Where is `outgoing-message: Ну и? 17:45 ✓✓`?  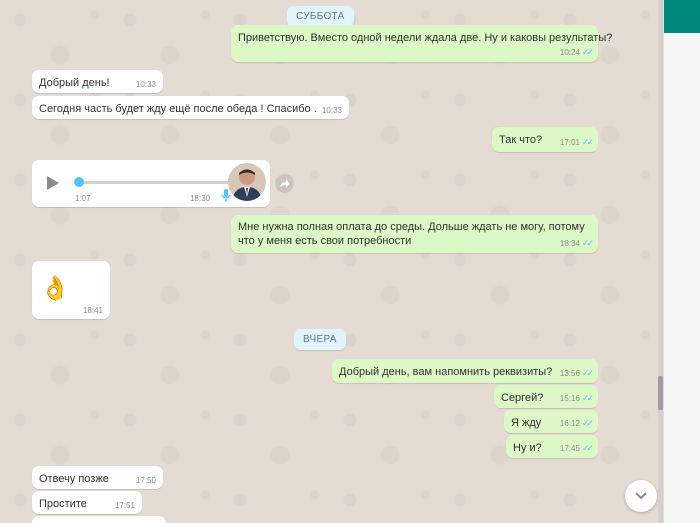 outgoing-message: Ну и? 17:45 ✓✓ is located at coordinates (552, 446).